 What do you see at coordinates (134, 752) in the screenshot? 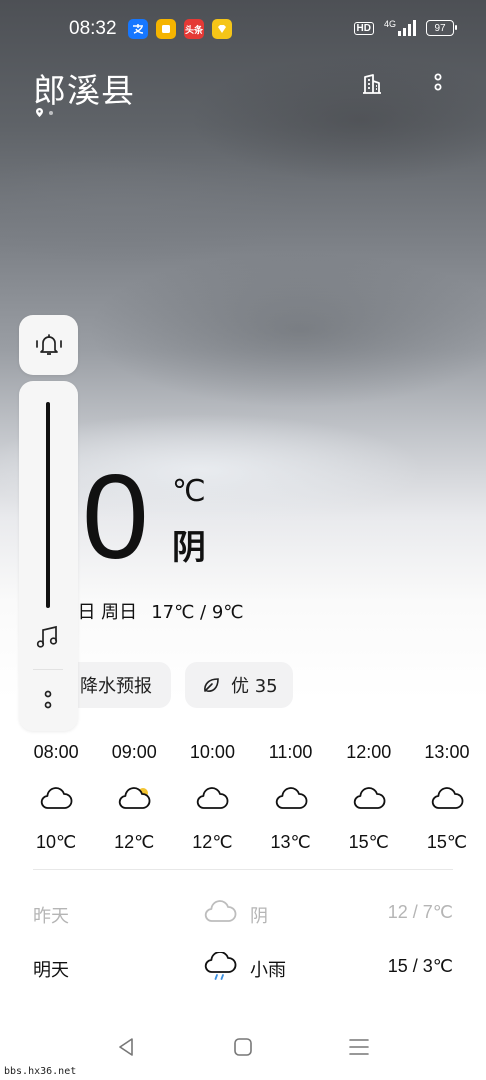
I see `hourly-time: 09:00` at bounding box center [134, 752].